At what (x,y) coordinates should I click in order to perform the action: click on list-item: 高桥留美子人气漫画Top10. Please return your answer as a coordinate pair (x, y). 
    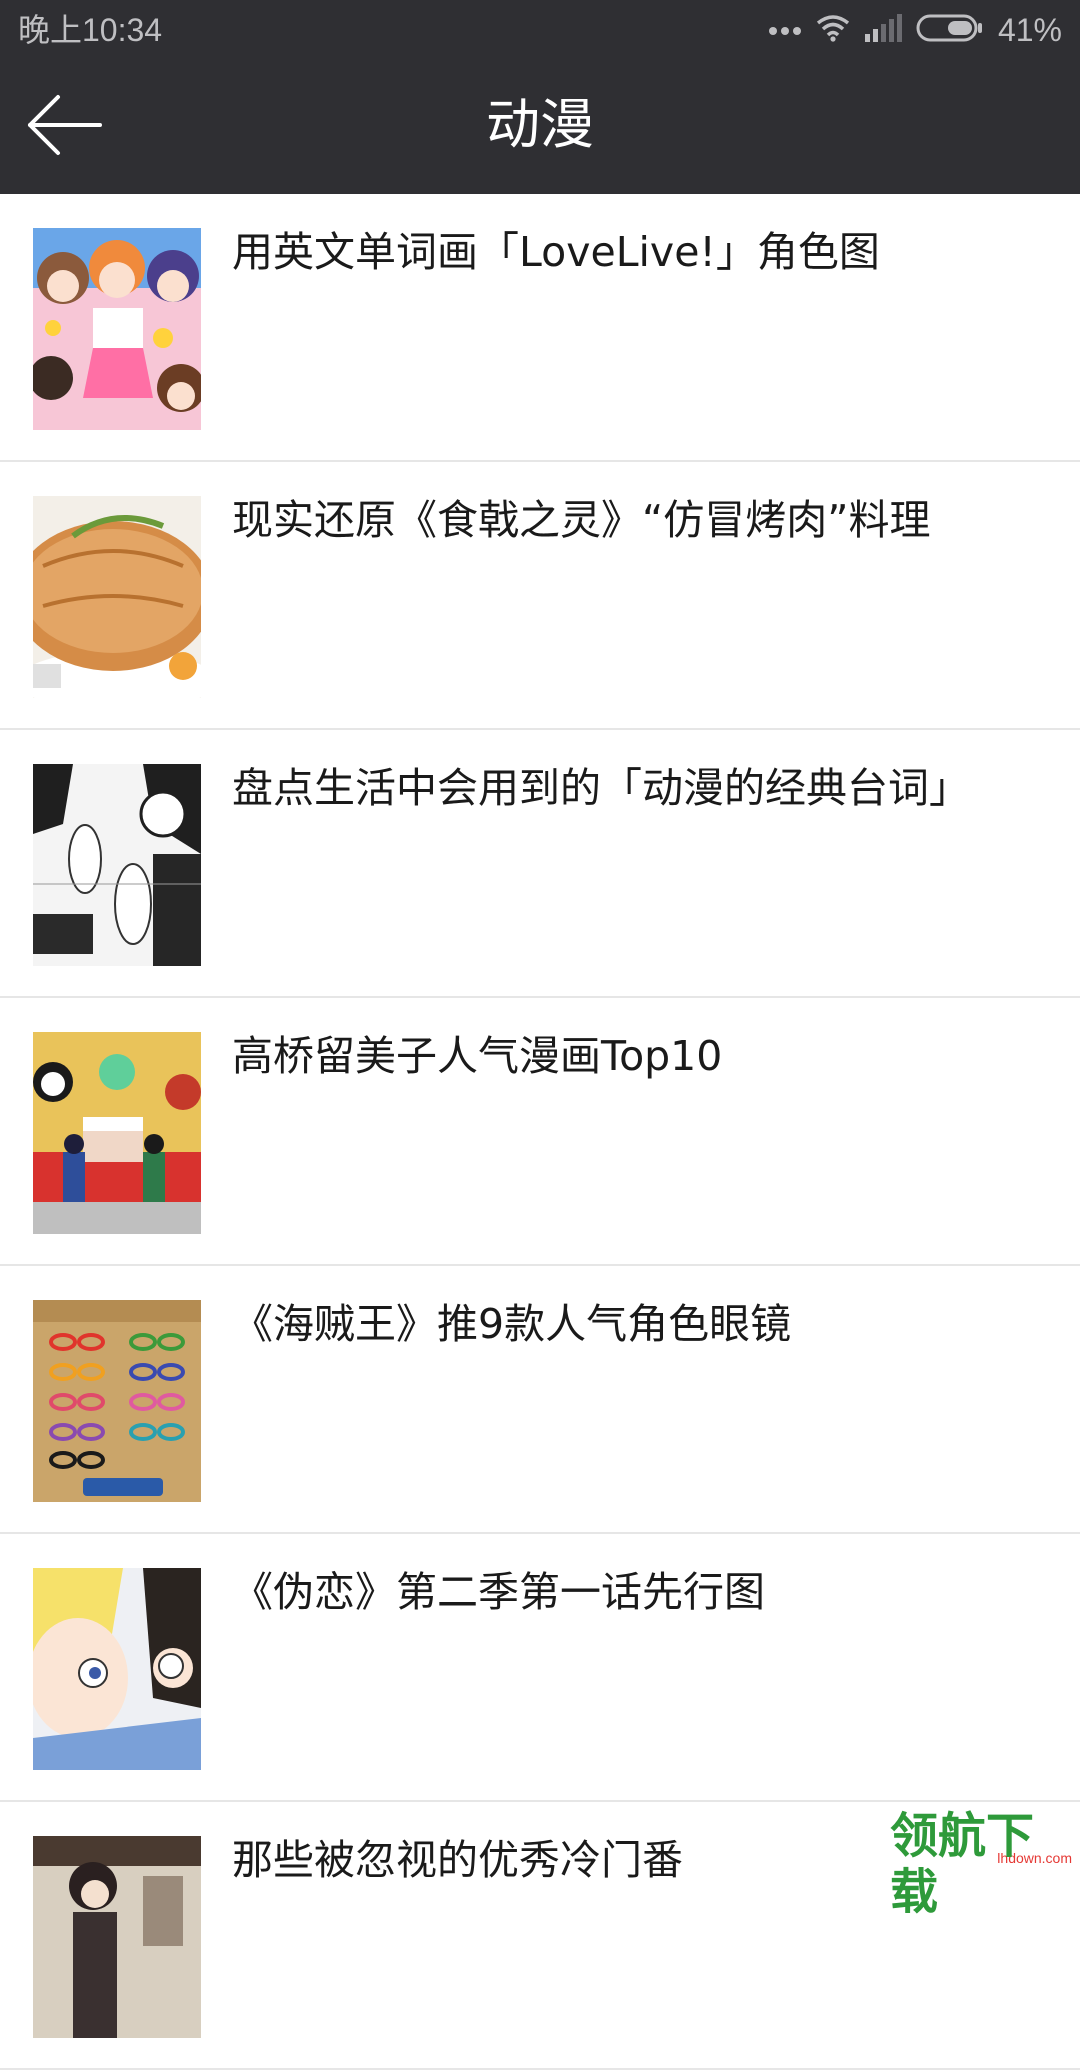
    Looking at the image, I should click on (540, 1132).